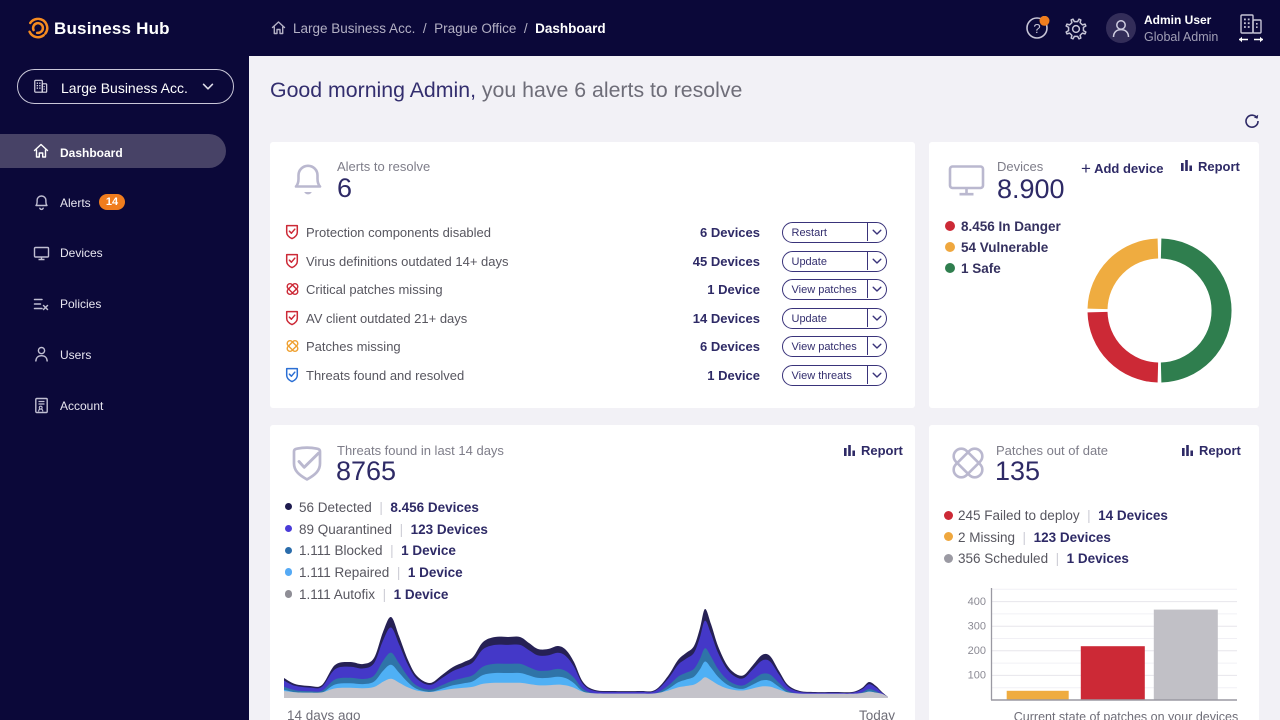 Image resolution: width=1280 pixels, height=720 pixels. Describe the element at coordinates (977, 627) in the screenshot. I see `svg-text: 300` at that location.